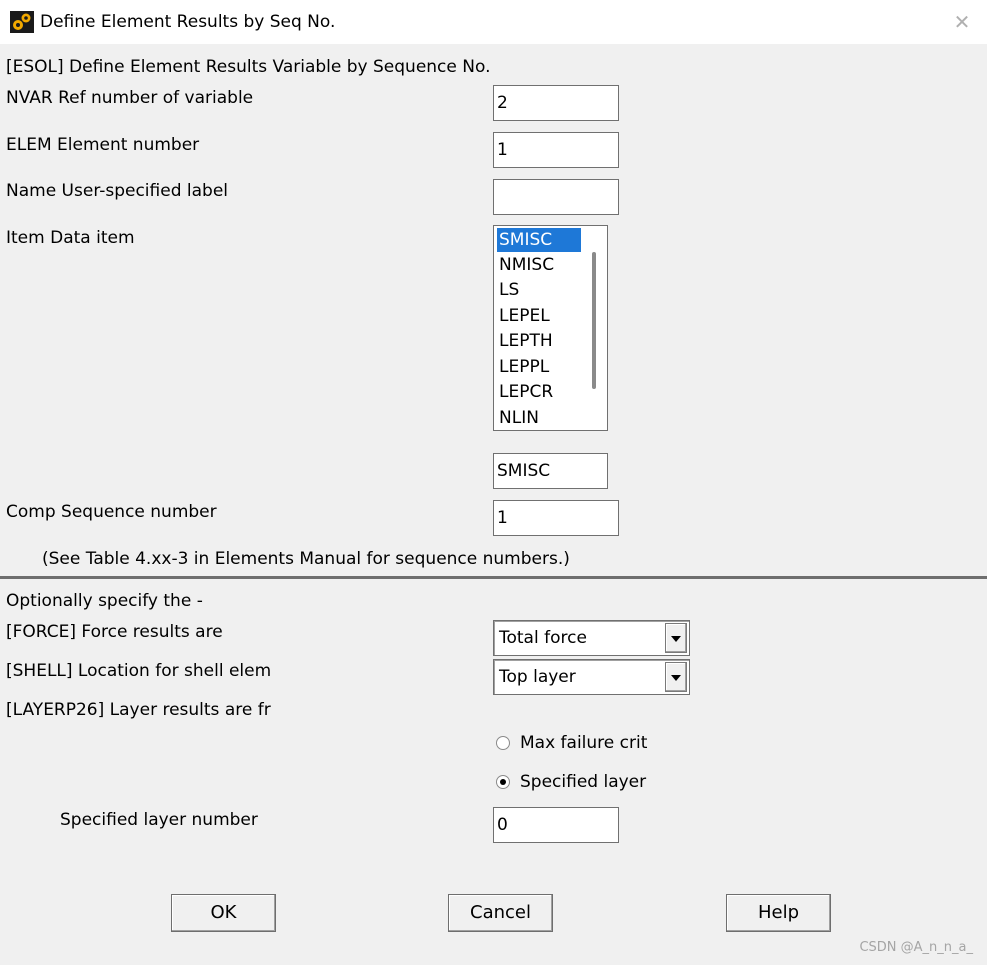 This screenshot has height=965, width=987. Describe the element at coordinates (223, 913) in the screenshot. I see `ok-button: OK` at that location.